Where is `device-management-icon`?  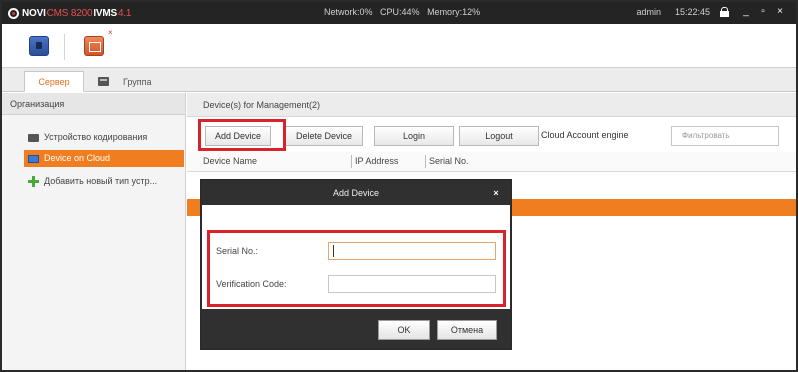 device-management-icon is located at coordinates (94, 46).